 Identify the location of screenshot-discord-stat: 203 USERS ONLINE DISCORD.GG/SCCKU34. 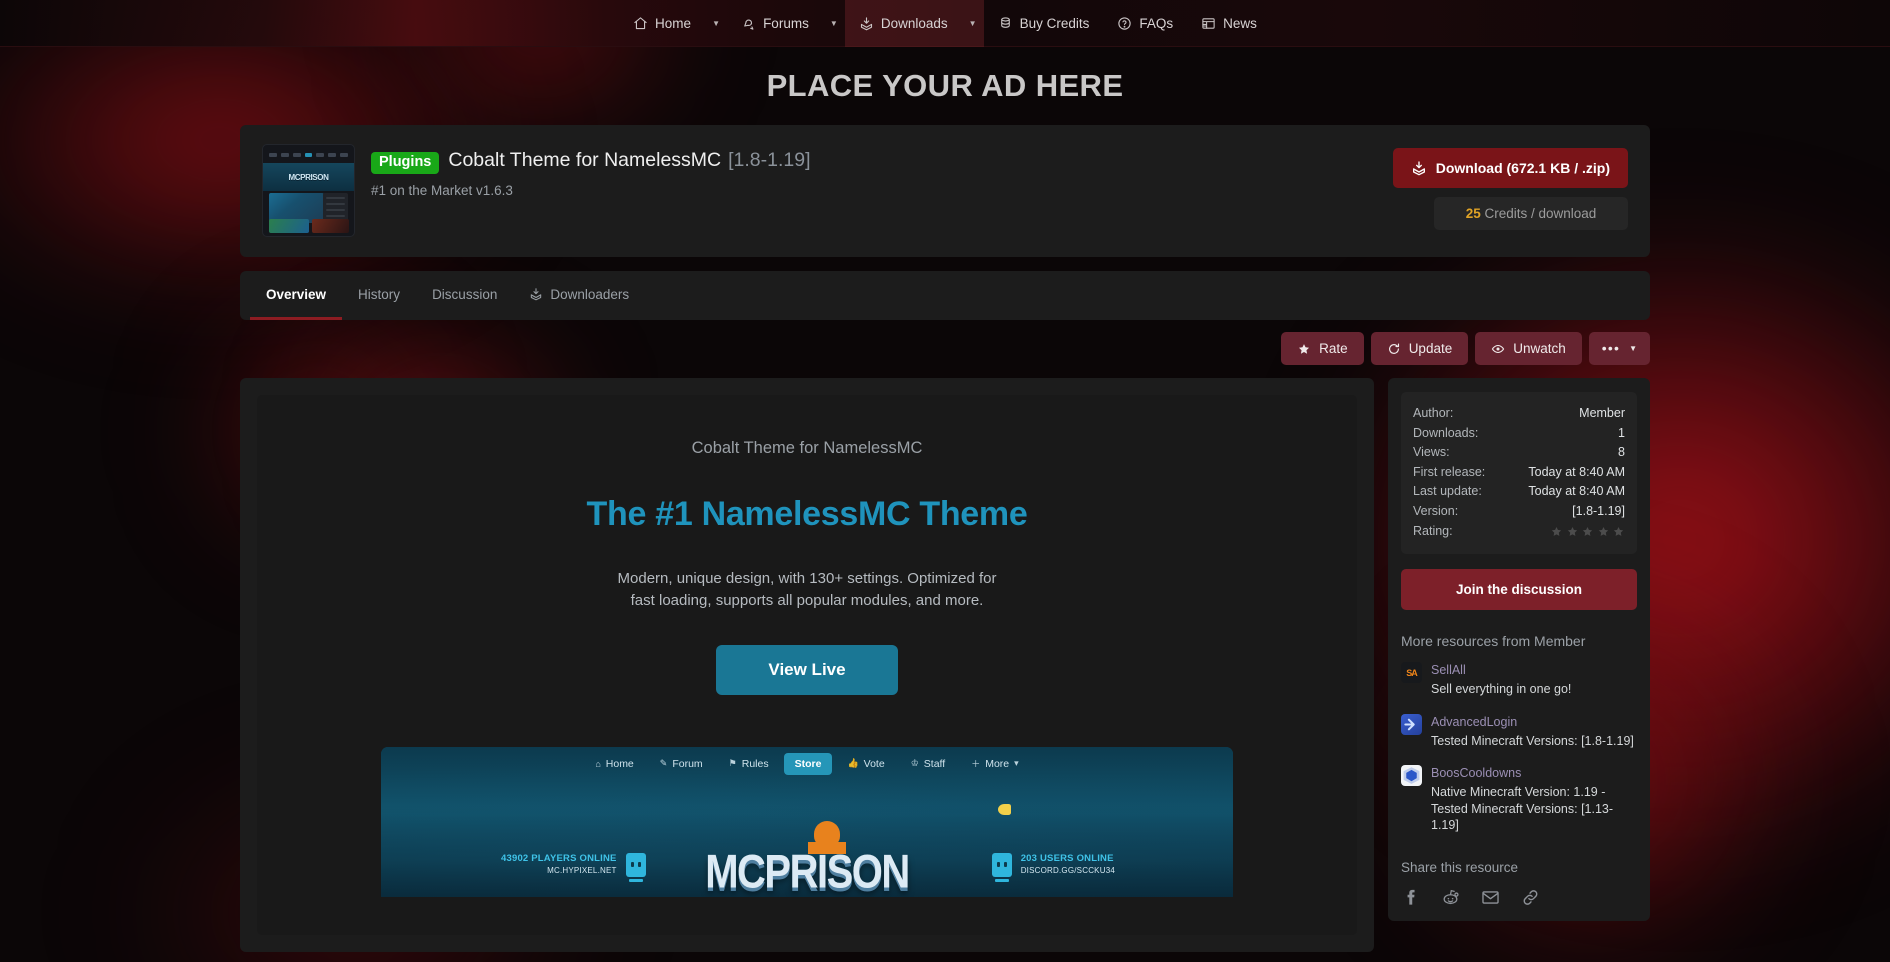
(1053, 867).